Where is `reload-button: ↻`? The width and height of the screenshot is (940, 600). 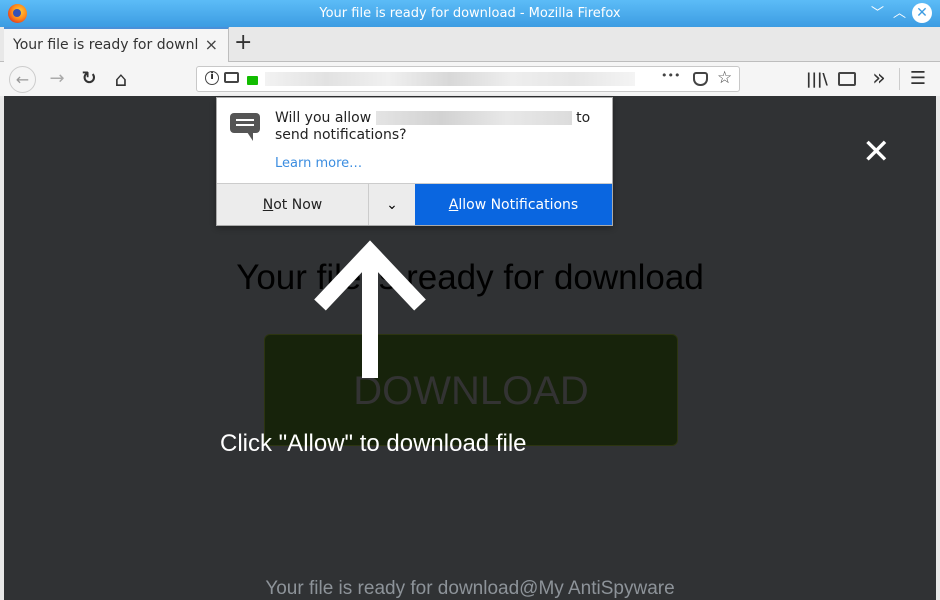 reload-button: ↻ is located at coordinates (89, 79).